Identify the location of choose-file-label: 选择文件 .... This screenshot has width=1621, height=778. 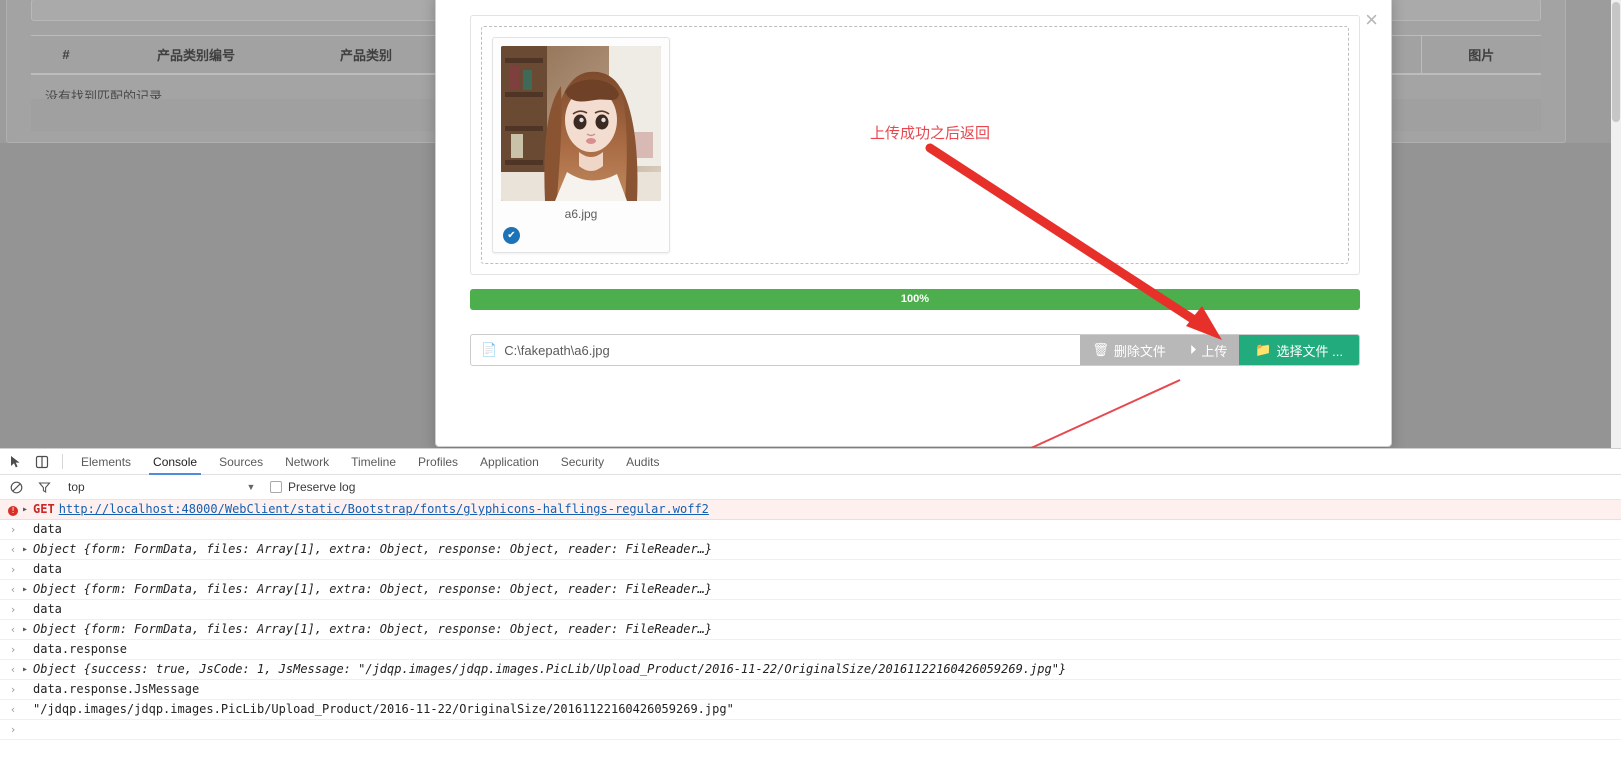
(1309, 351).